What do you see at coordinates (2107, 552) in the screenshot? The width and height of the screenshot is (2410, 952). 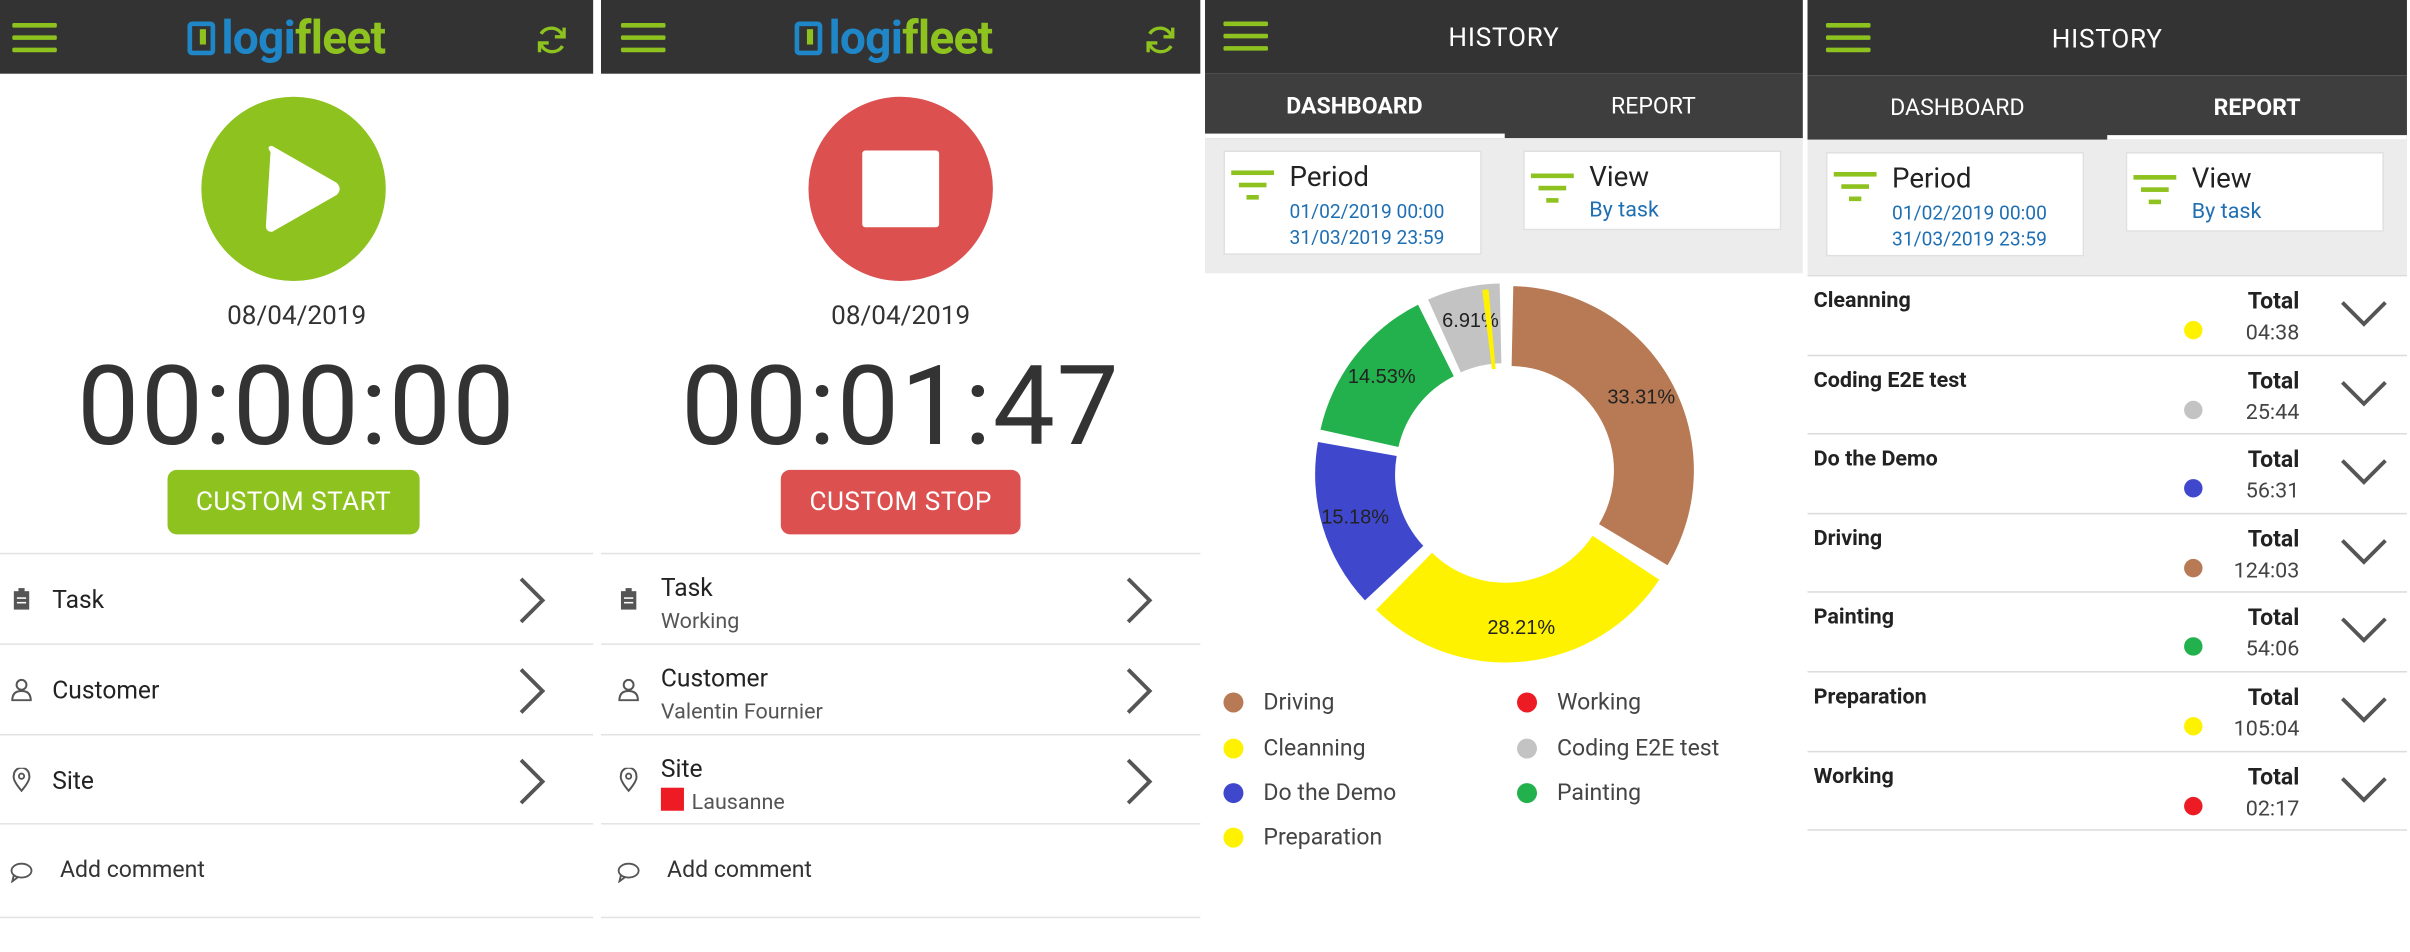 I see `report-row: Driving Total 124:03` at bounding box center [2107, 552].